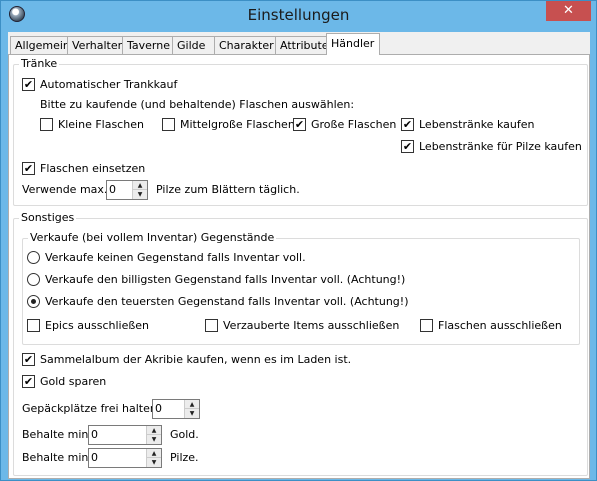 Image resolution: width=597 pixels, height=481 pixels. Describe the element at coordinates (39, 63) in the screenshot. I see `group-traenke-legend: Tränke` at that location.